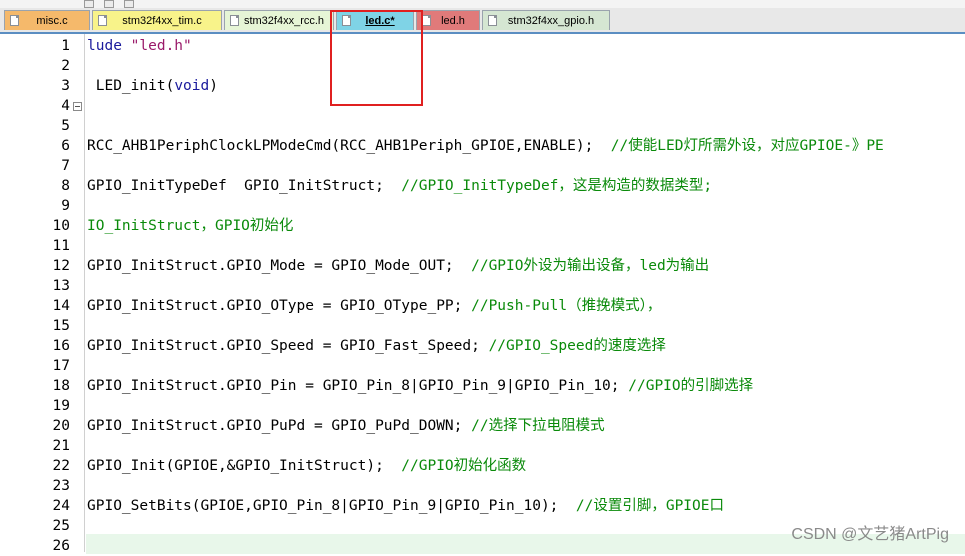 The width and height of the screenshot is (965, 556). I want to click on line-number: 20, so click(61, 426).